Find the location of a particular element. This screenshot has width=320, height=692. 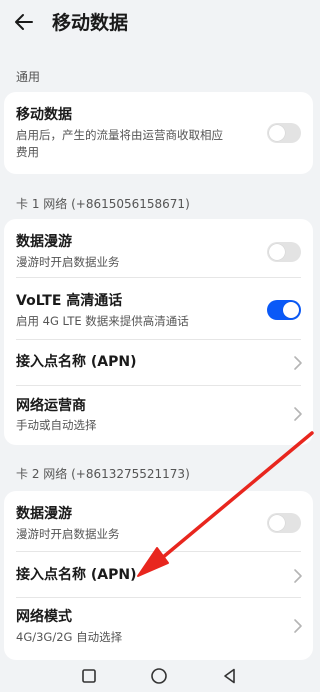

page-title: 移动数据 is located at coordinates (90, 23).